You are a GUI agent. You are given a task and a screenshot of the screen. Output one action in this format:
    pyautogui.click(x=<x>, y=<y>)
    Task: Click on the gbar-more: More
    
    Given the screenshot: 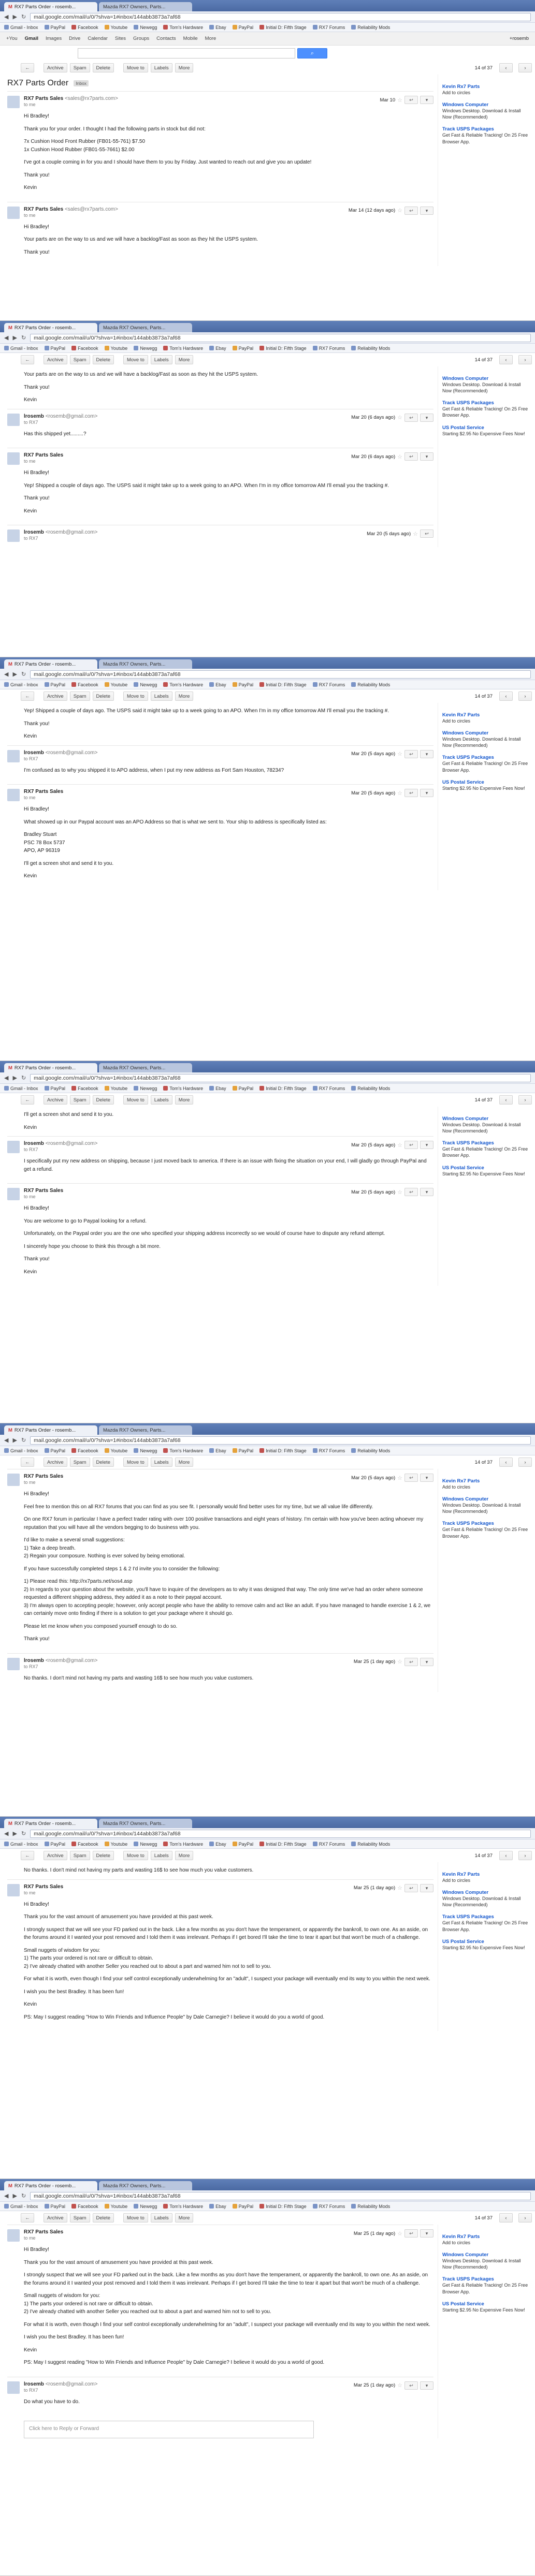 What is the action you would take?
    pyautogui.click(x=210, y=39)
    